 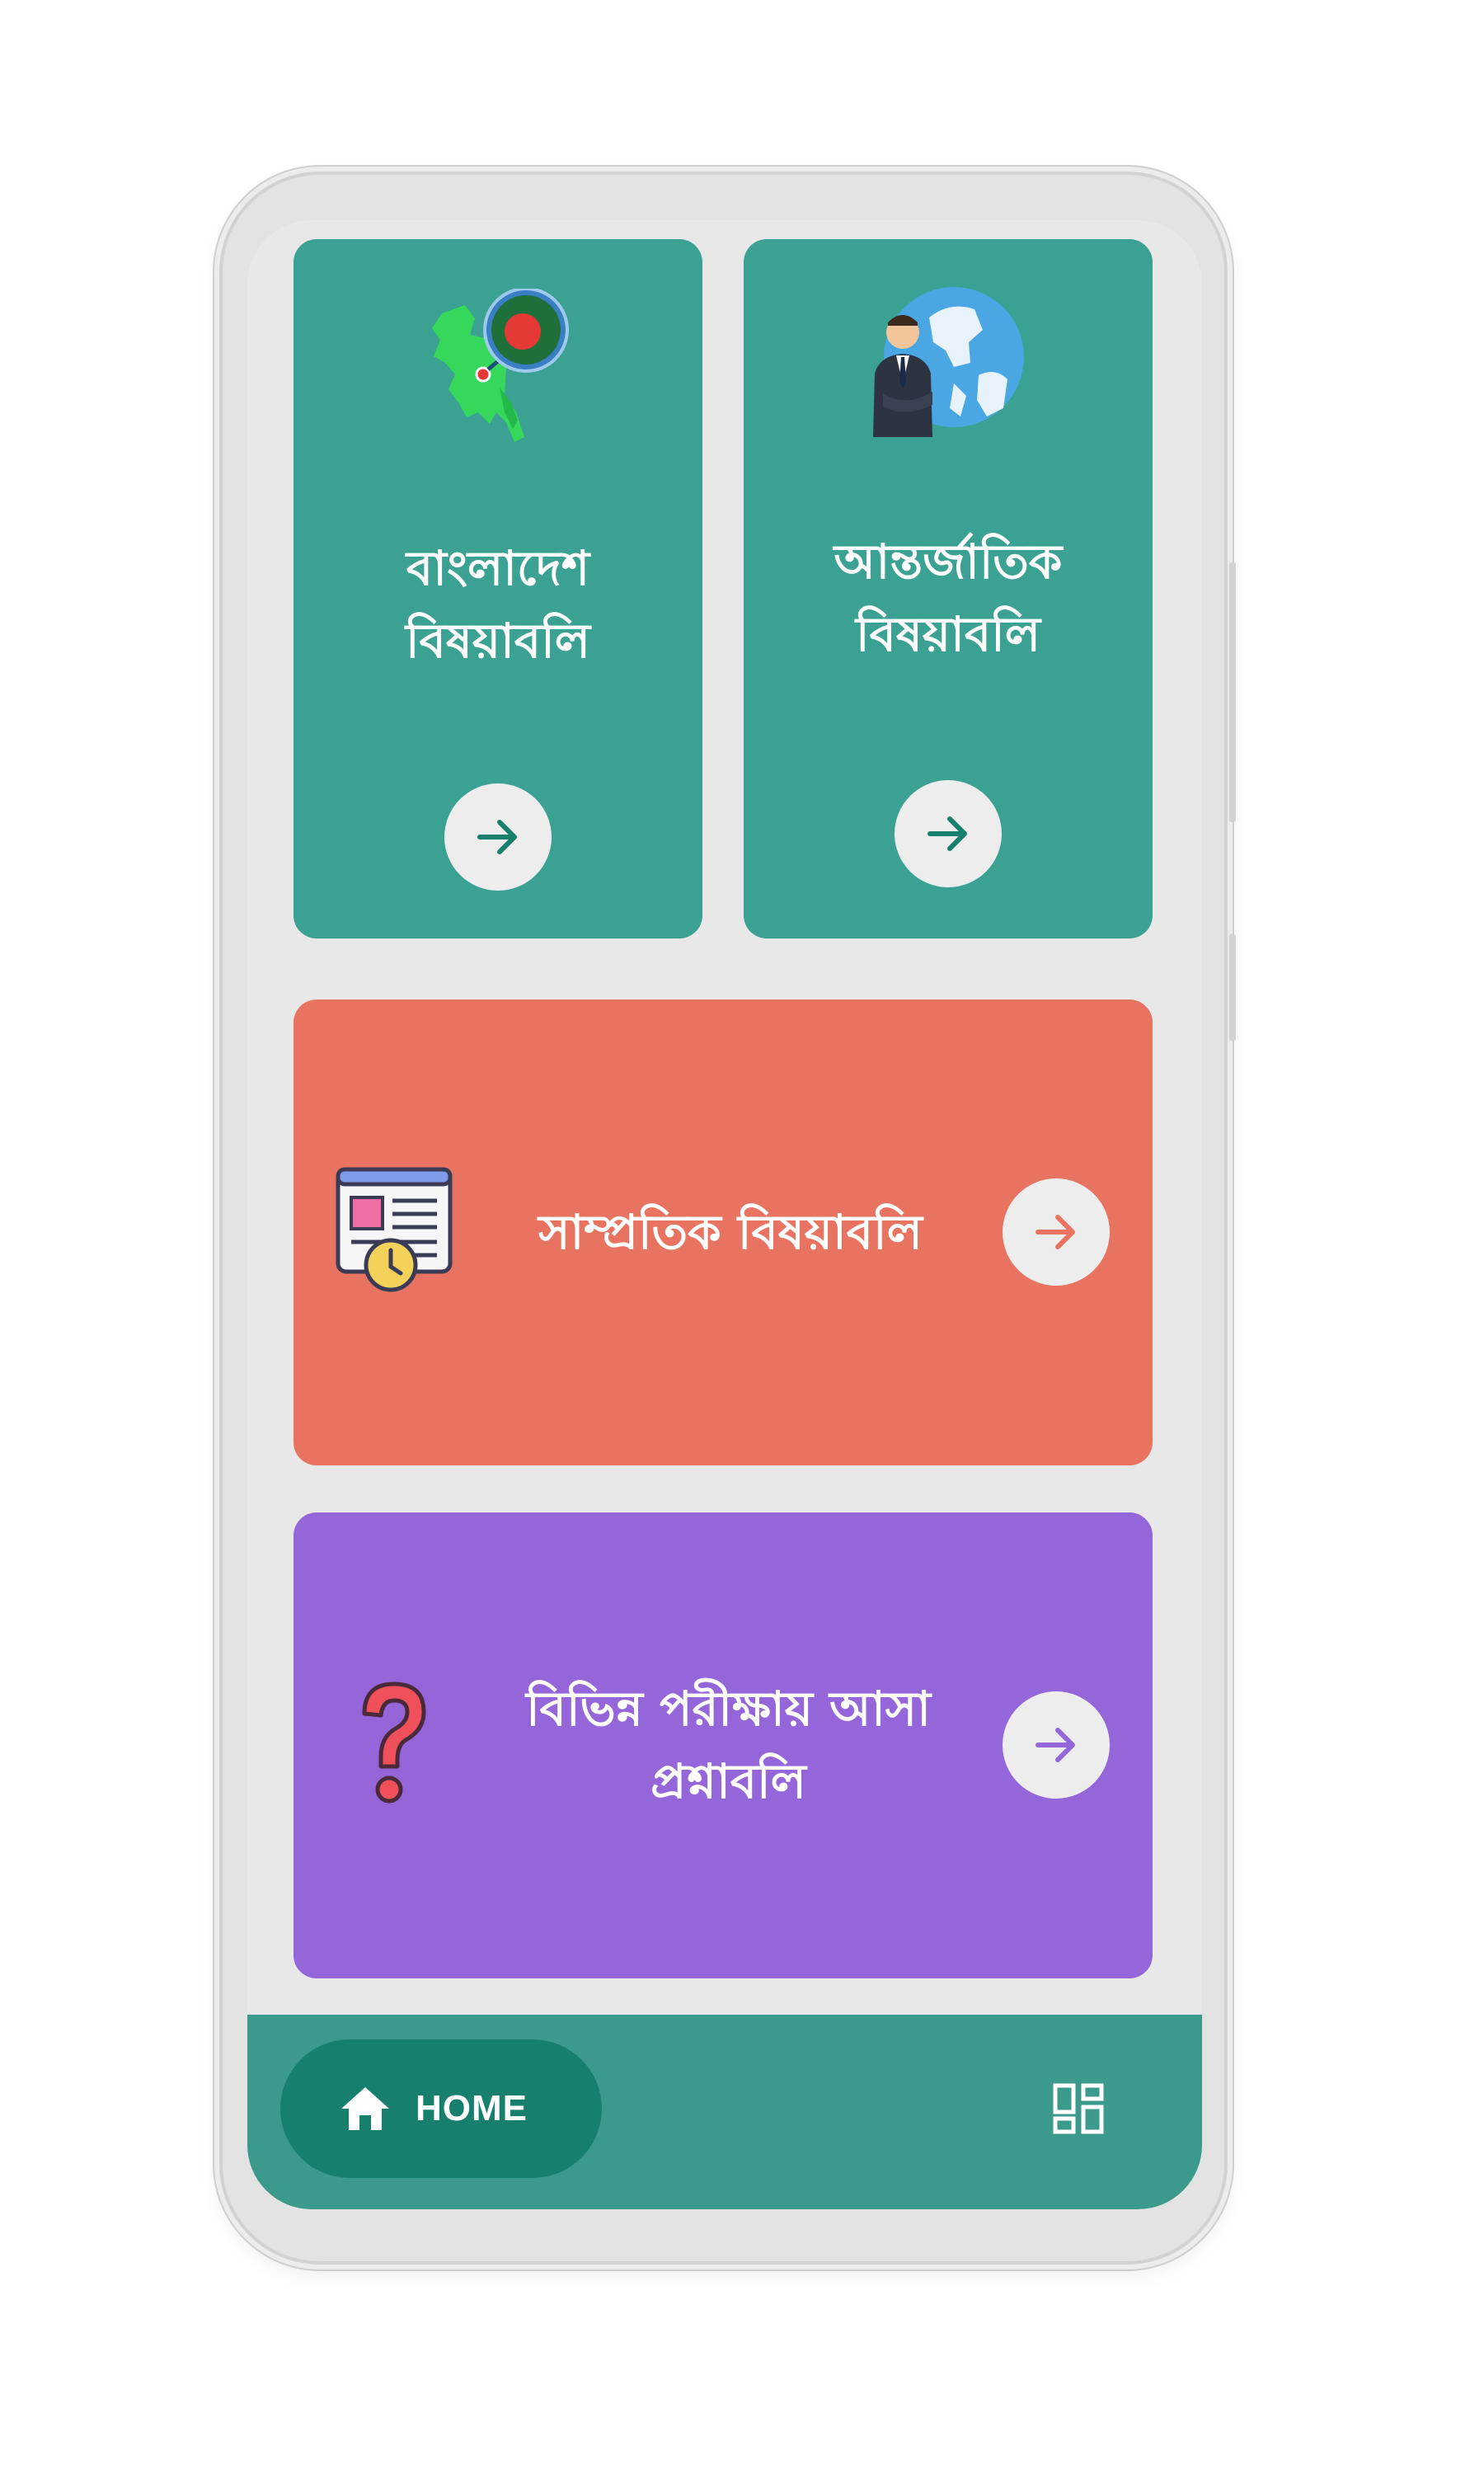 What do you see at coordinates (728, 1709) in the screenshot?
I see `exam-questions-title-line1: বিভিন্ন পরীক্ষায় আসা` at bounding box center [728, 1709].